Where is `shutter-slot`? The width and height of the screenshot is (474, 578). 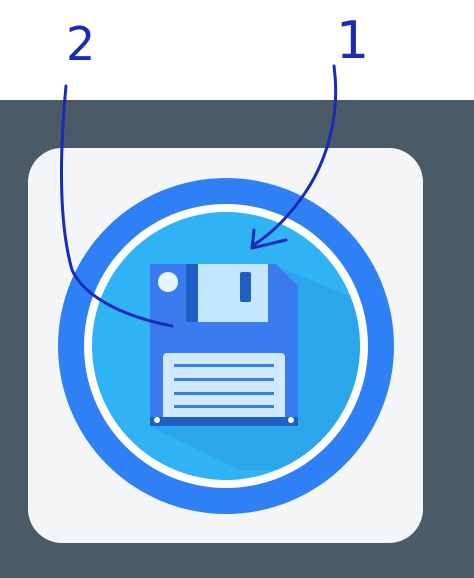 shutter-slot is located at coordinates (245, 287).